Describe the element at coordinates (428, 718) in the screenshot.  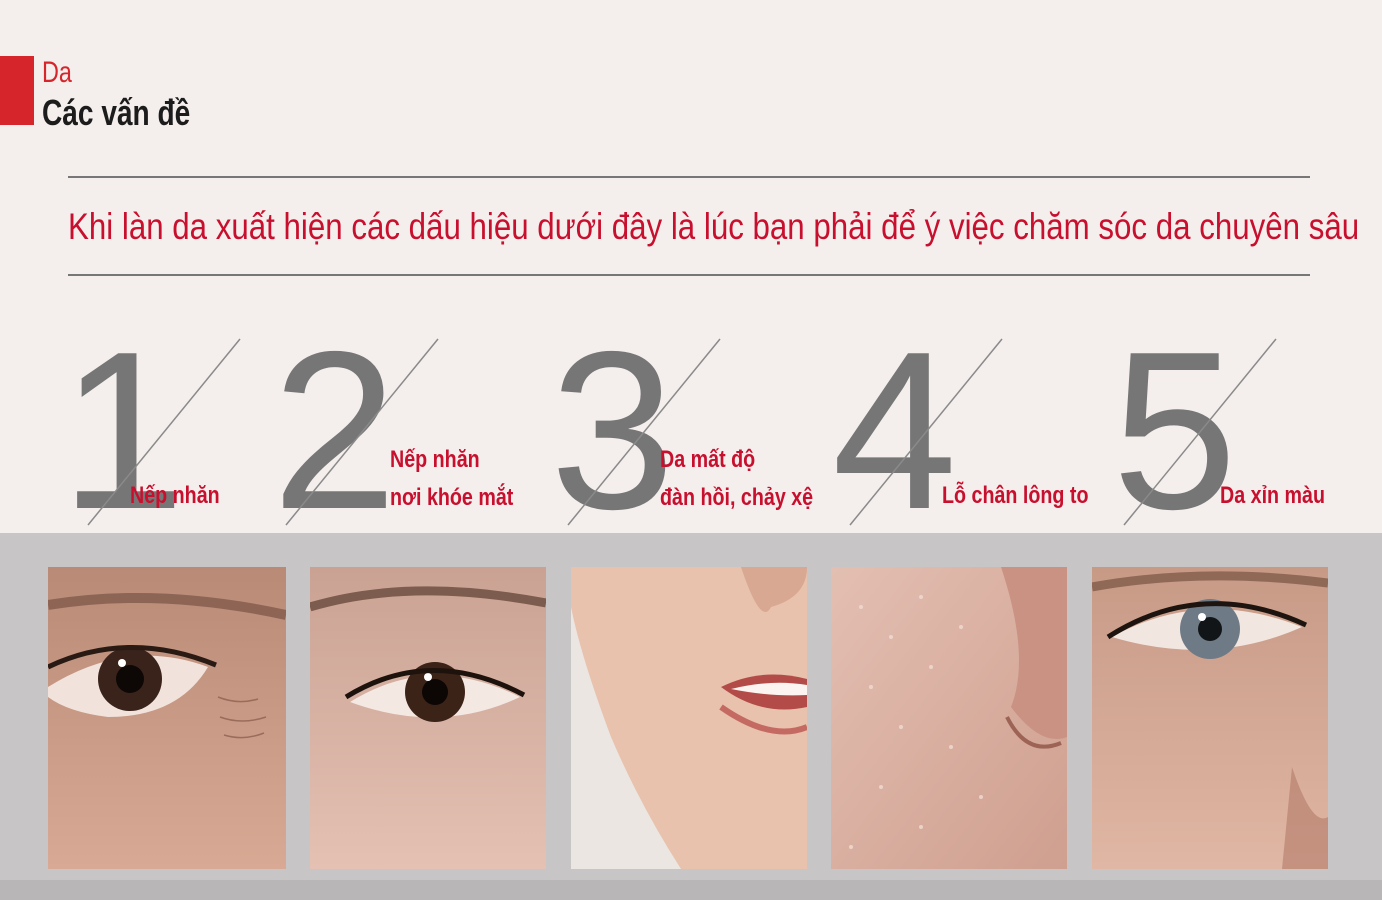
I see `photo-eye-wrinkles` at that location.